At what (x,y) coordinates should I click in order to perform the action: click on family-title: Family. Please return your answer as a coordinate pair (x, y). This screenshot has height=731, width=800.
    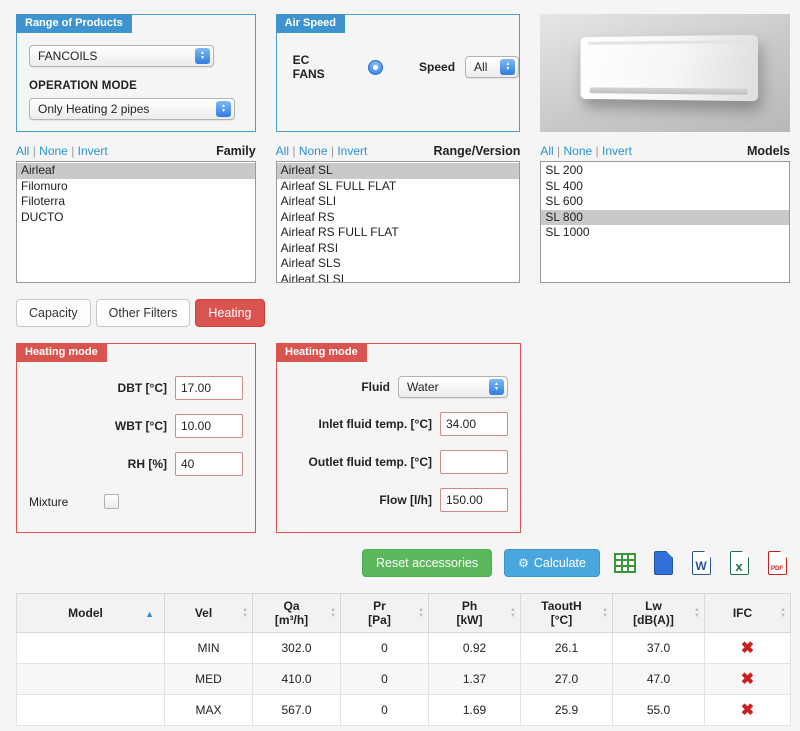
    Looking at the image, I should click on (236, 151).